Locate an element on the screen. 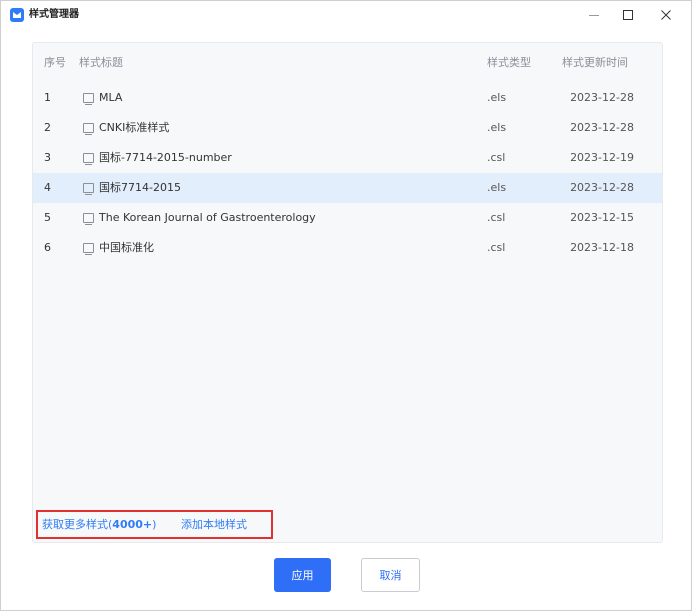 This screenshot has width=692, height=611. get-more-styles-link: 获取更多样式(4000+) is located at coordinates (99, 524).